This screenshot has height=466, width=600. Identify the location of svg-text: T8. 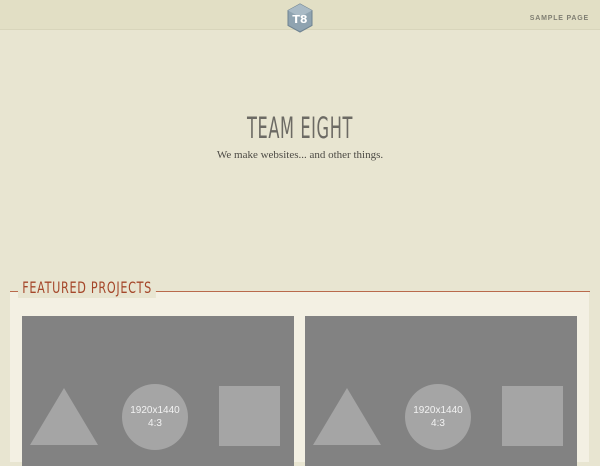
(299, 19).